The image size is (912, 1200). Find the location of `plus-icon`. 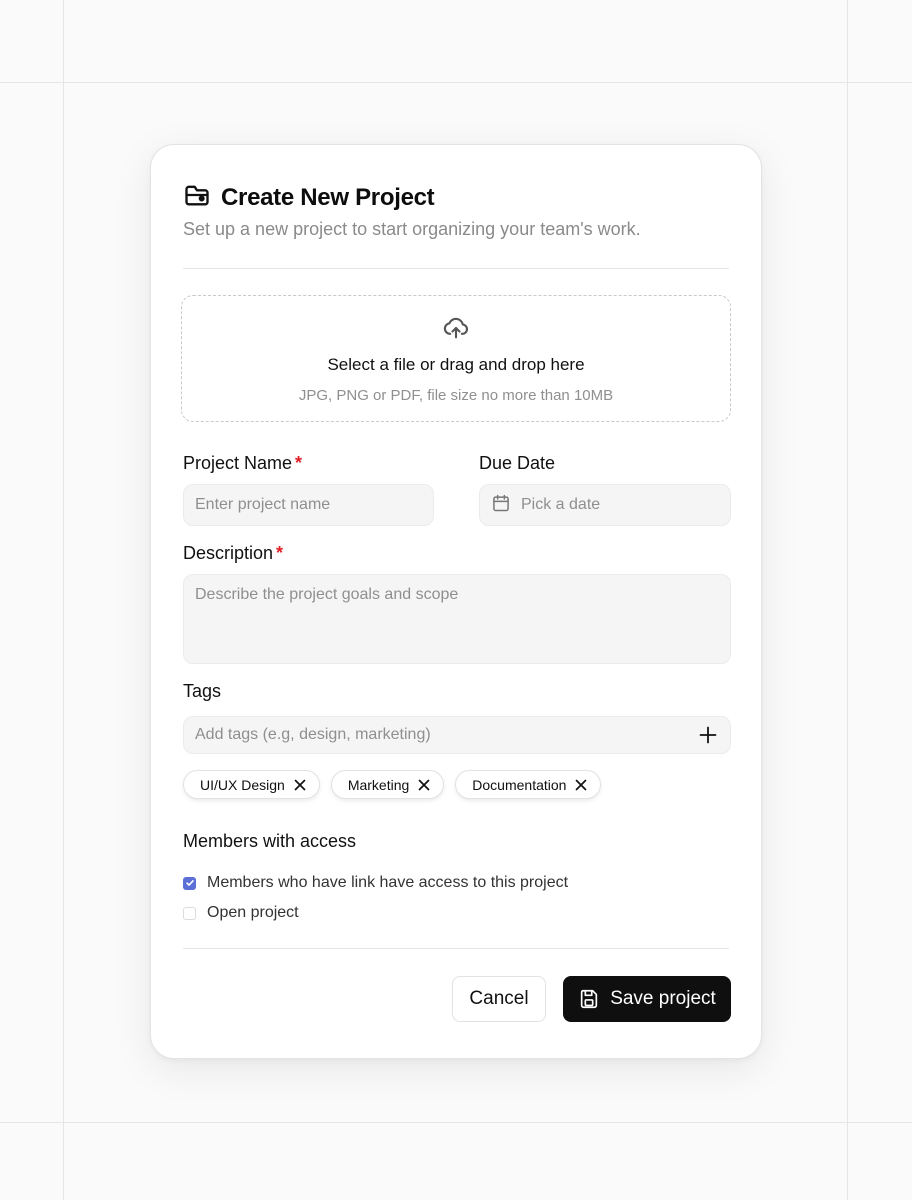

plus-icon is located at coordinates (708, 735).